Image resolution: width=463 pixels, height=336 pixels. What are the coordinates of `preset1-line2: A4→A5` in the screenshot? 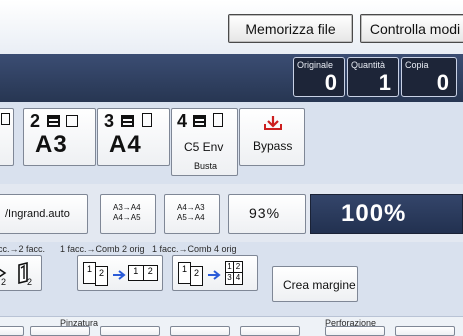 It's located at (127, 217).